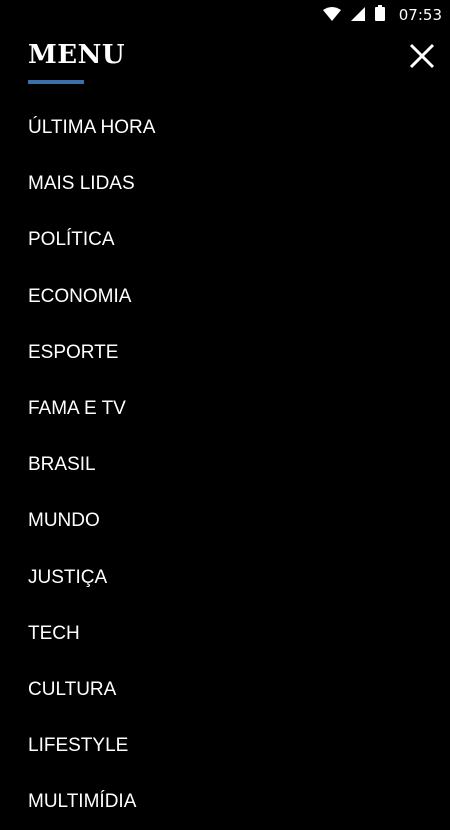 Image resolution: width=450 pixels, height=830 pixels. Describe the element at coordinates (357, 15) in the screenshot. I see `signal-icon` at that location.